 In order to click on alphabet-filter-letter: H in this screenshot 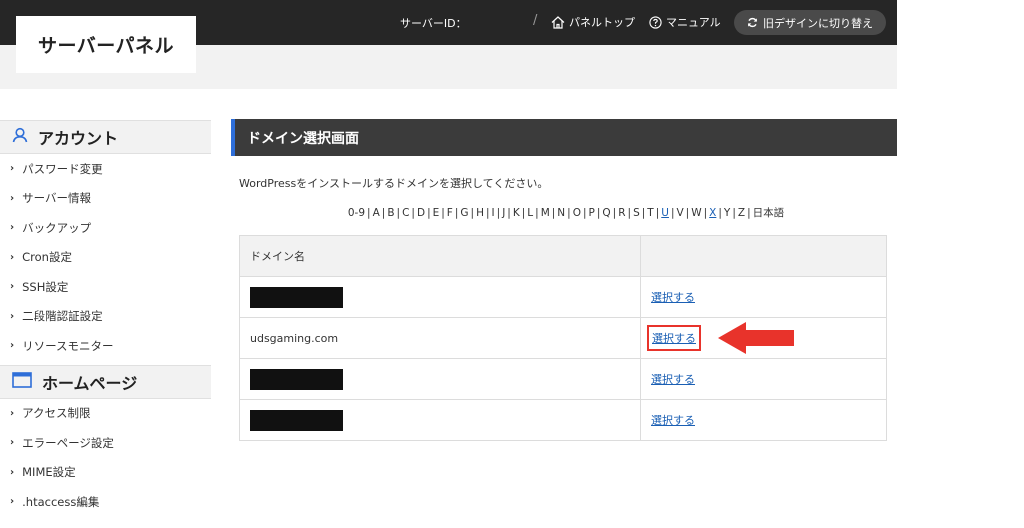, I will do `click(480, 213)`.